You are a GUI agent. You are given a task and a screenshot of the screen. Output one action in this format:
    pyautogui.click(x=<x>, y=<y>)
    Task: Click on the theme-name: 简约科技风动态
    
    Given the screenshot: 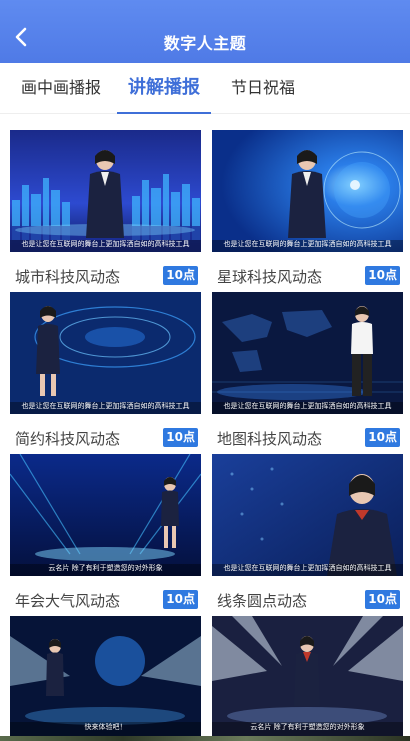 What is the action you would take?
    pyautogui.click(x=68, y=439)
    